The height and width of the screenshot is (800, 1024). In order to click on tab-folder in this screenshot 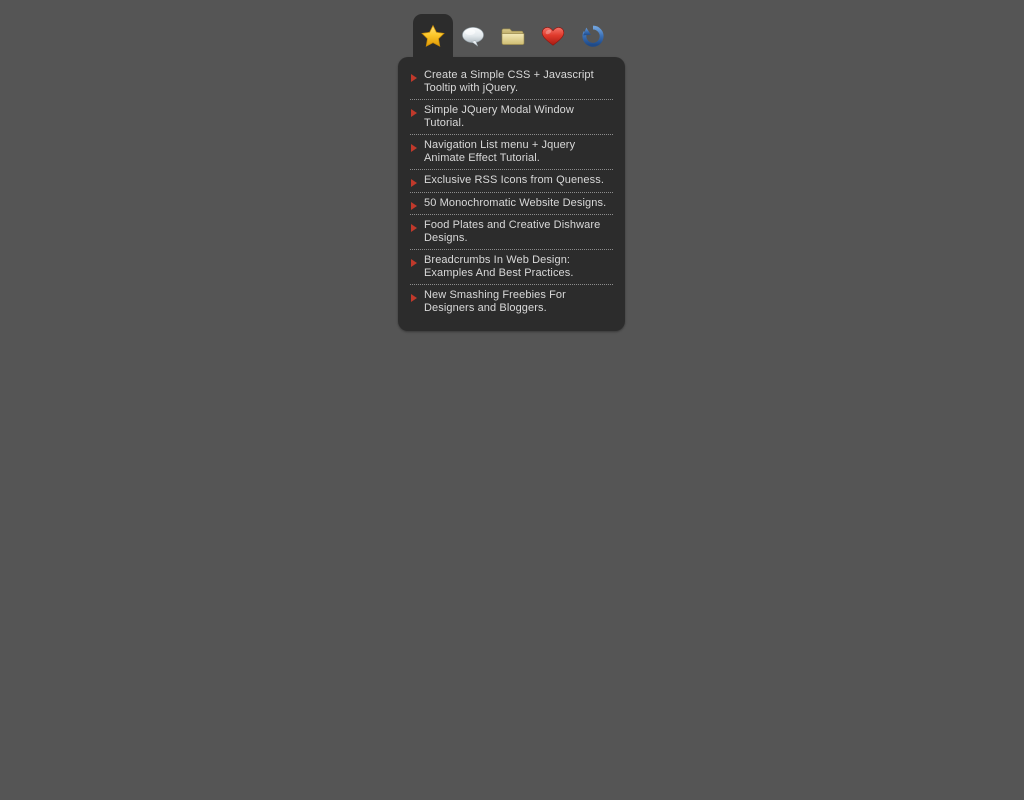, I will do `click(513, 36)`.